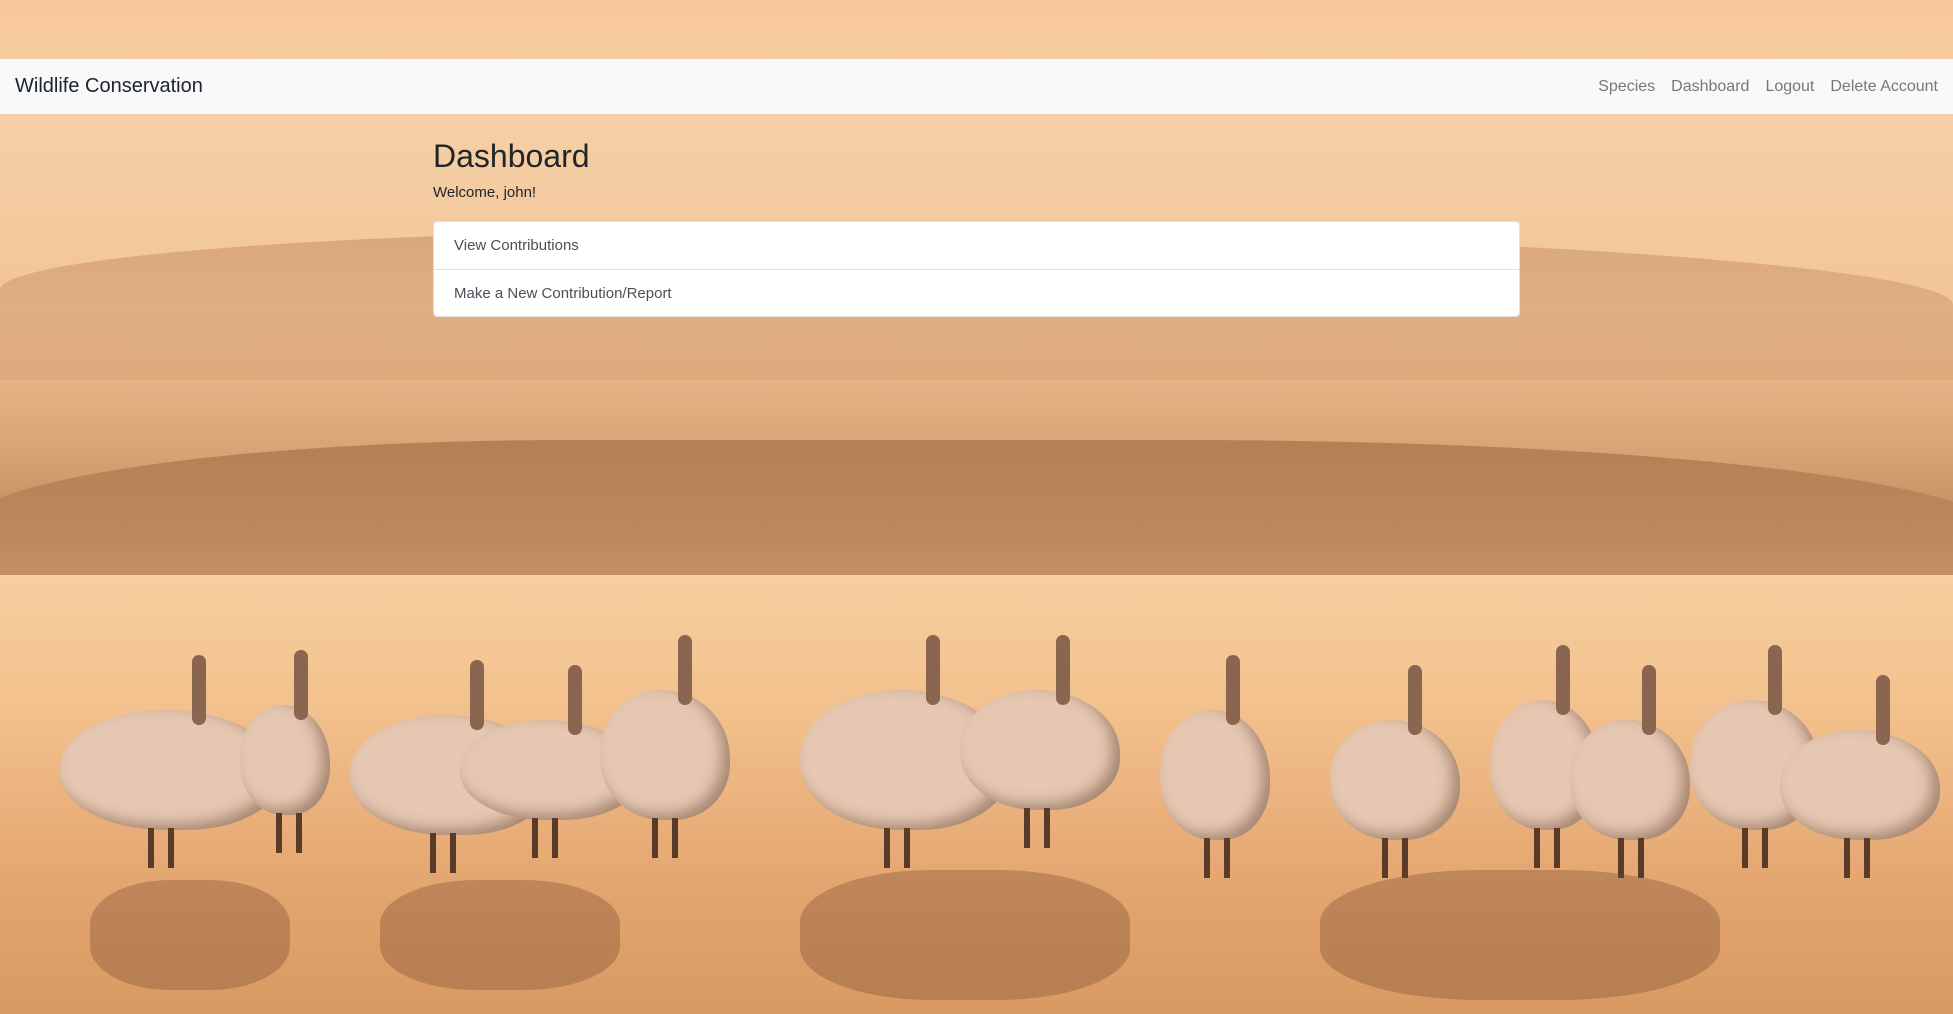 The height and width of the screenshot is (1014, 1953). I want to click on brand-link: Wildlife Conservation, so click(109, 86).